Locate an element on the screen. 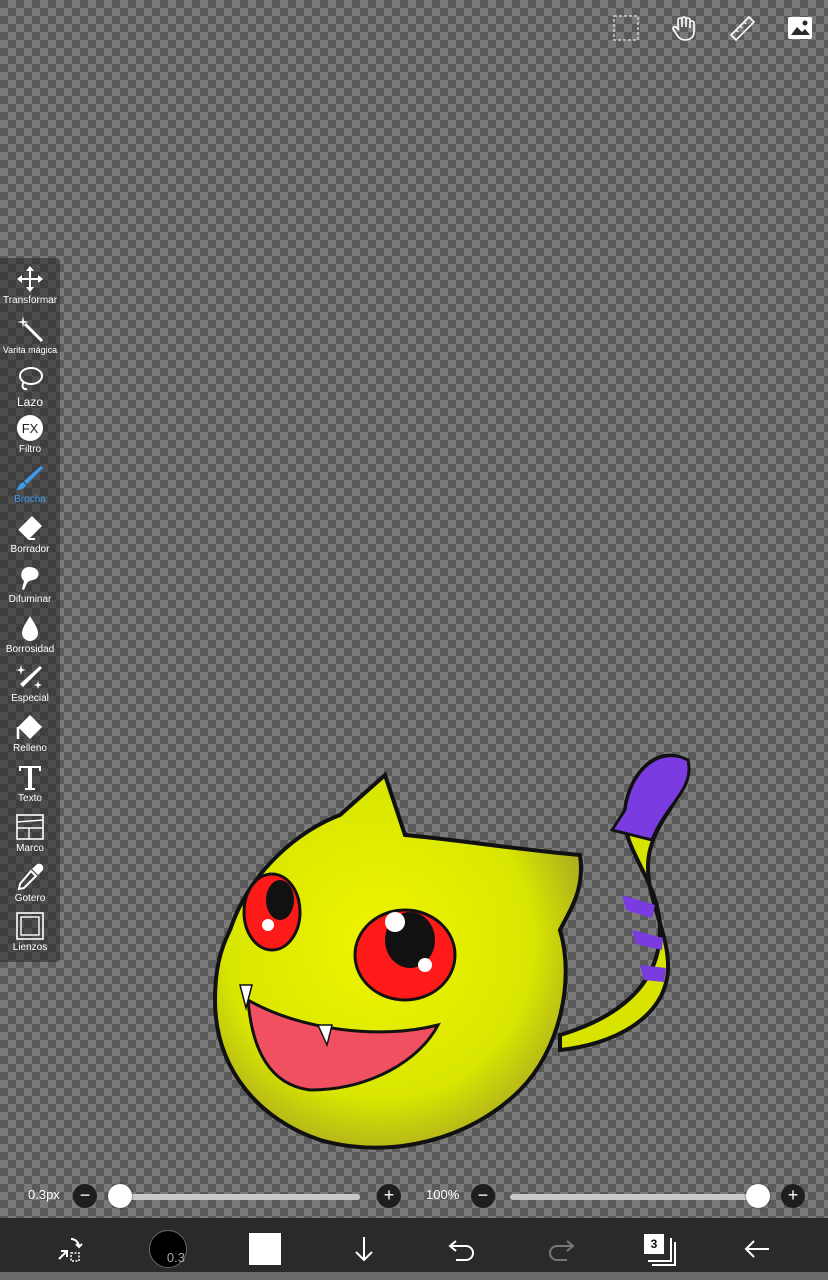 This screenshot has width=828, height=1280. tool-label: Borrosidad is located at coordinates (30, 649).